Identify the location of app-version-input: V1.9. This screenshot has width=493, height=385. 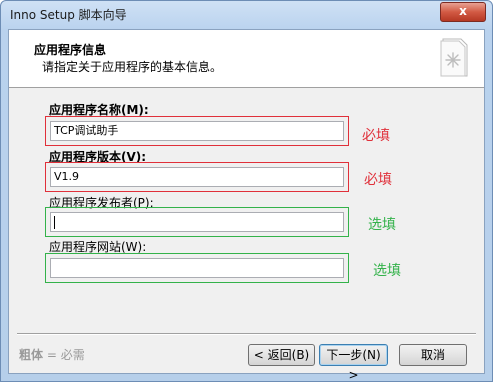
(197, 177).